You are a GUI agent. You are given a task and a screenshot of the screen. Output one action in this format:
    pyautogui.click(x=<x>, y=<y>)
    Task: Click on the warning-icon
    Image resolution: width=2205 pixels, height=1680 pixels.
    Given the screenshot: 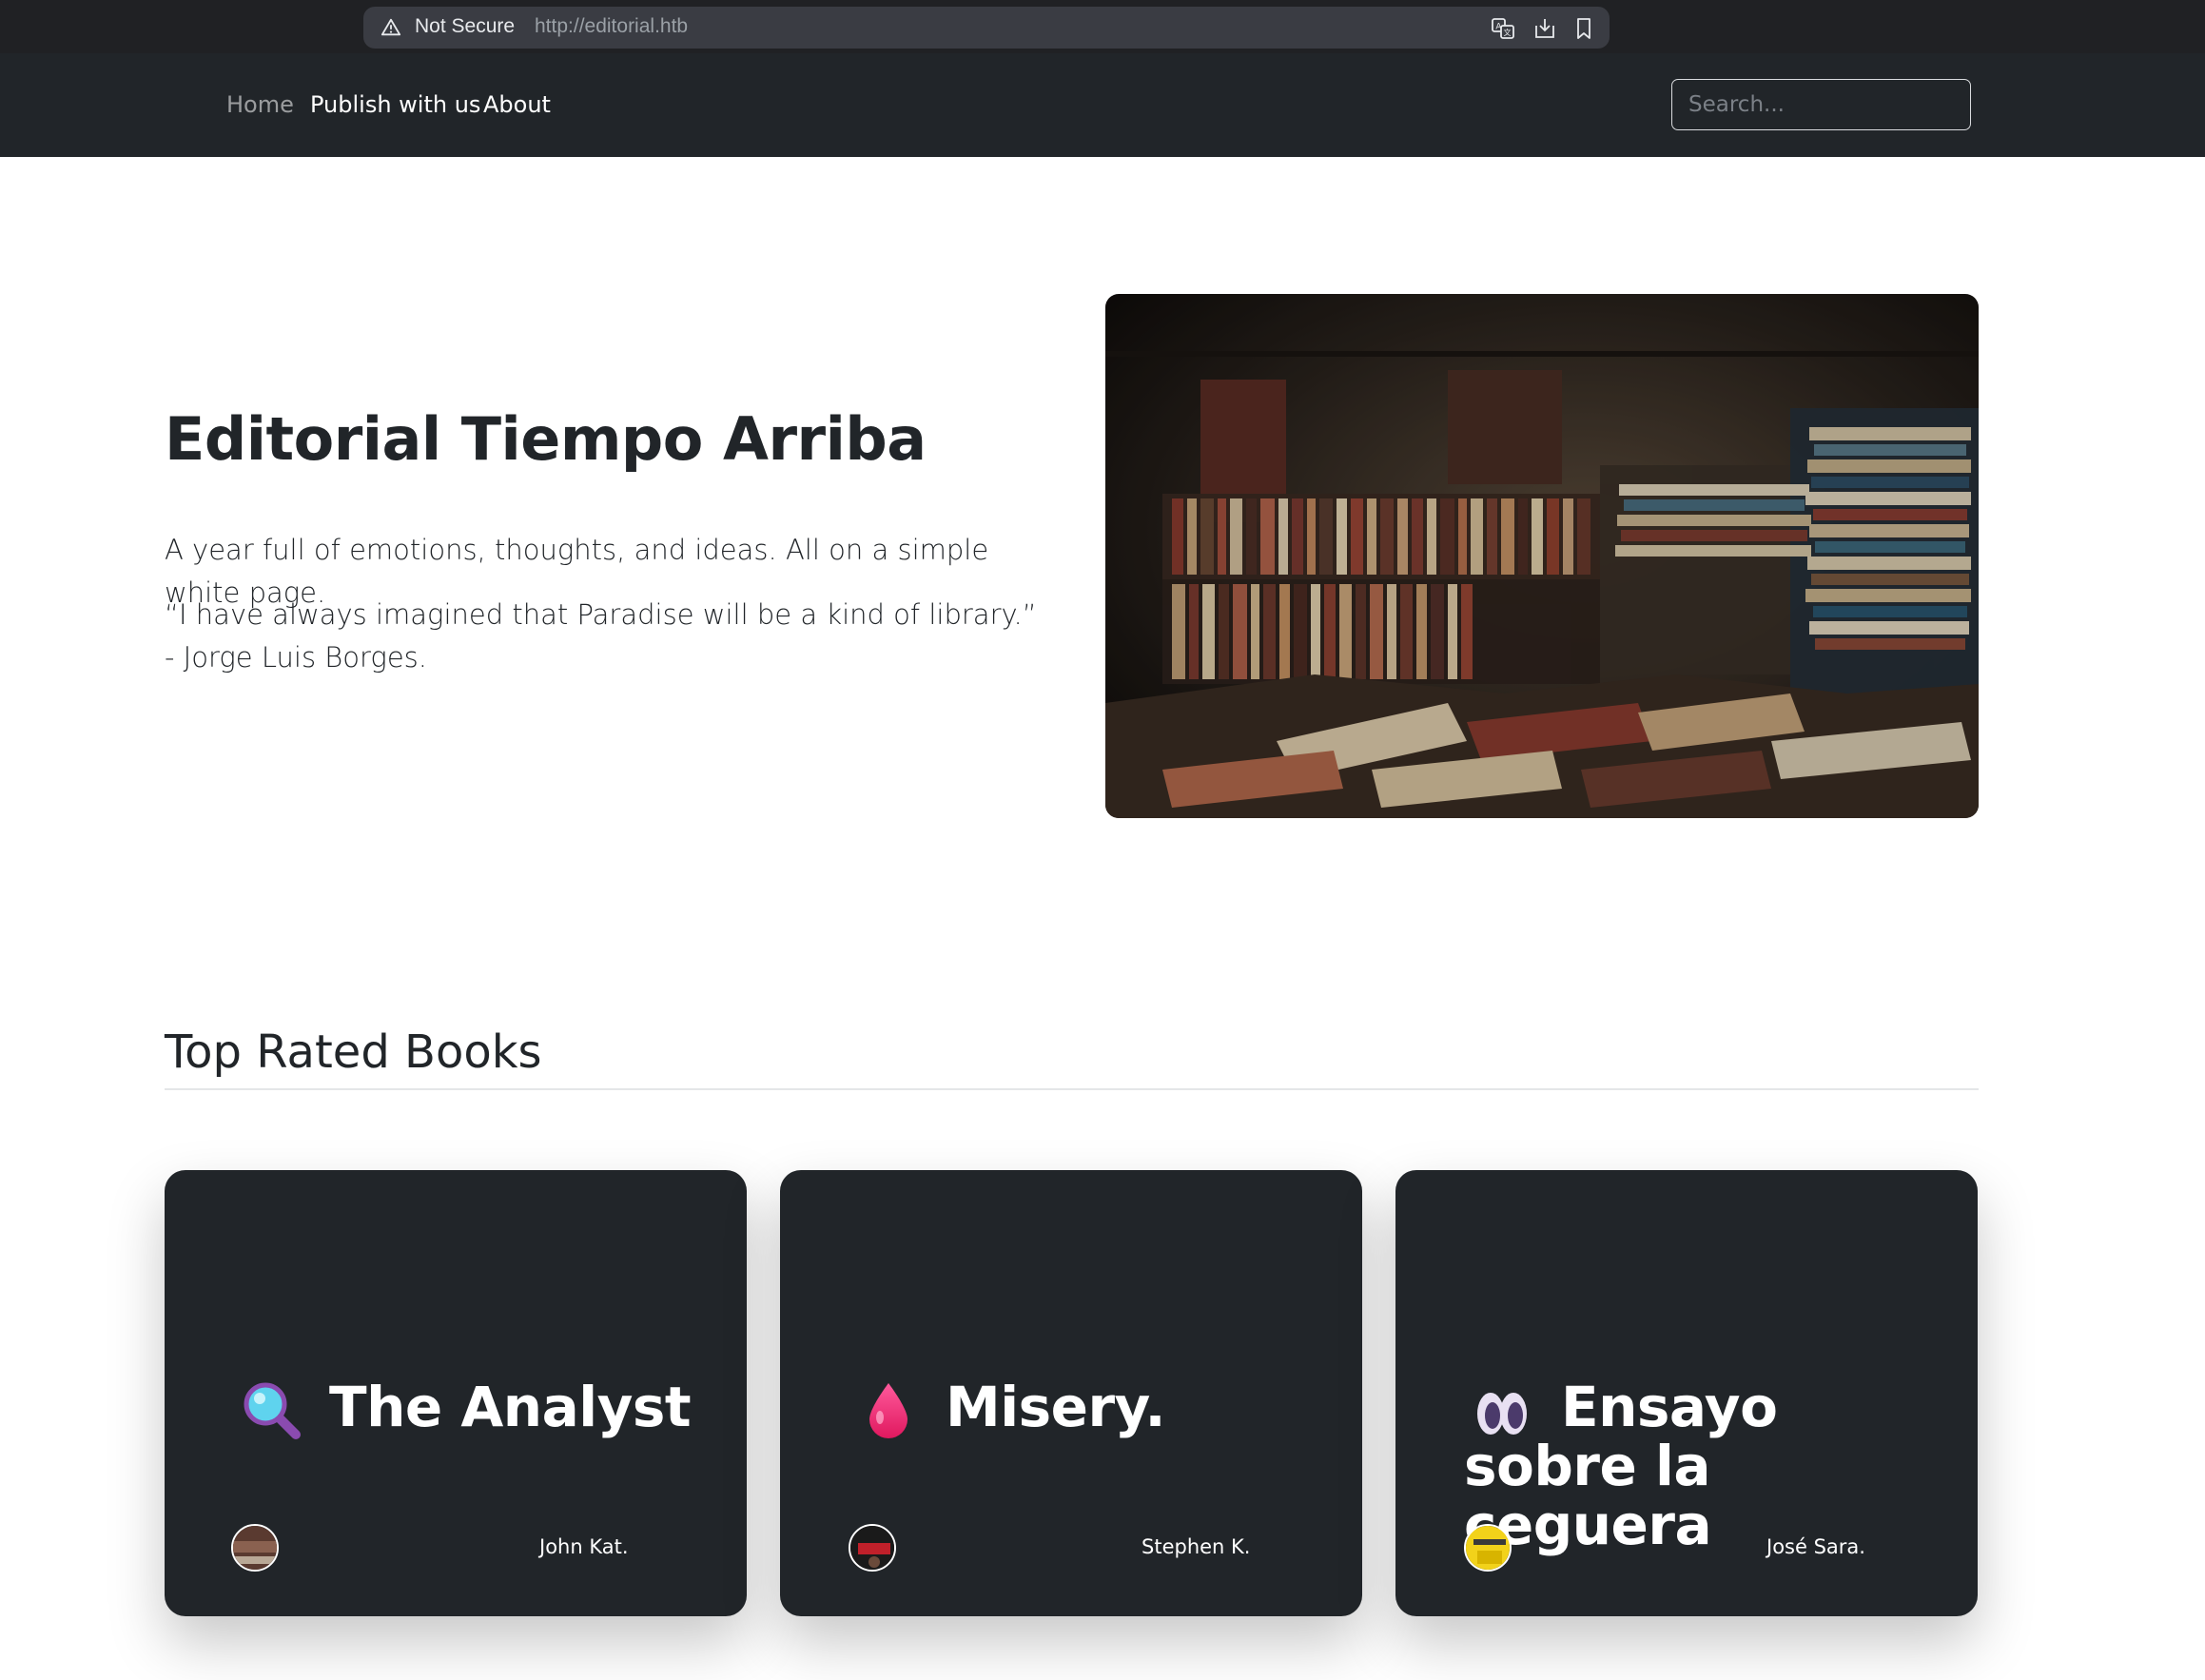 What is the action you would take?
    pyautogui.click(x=391, y=27)
    